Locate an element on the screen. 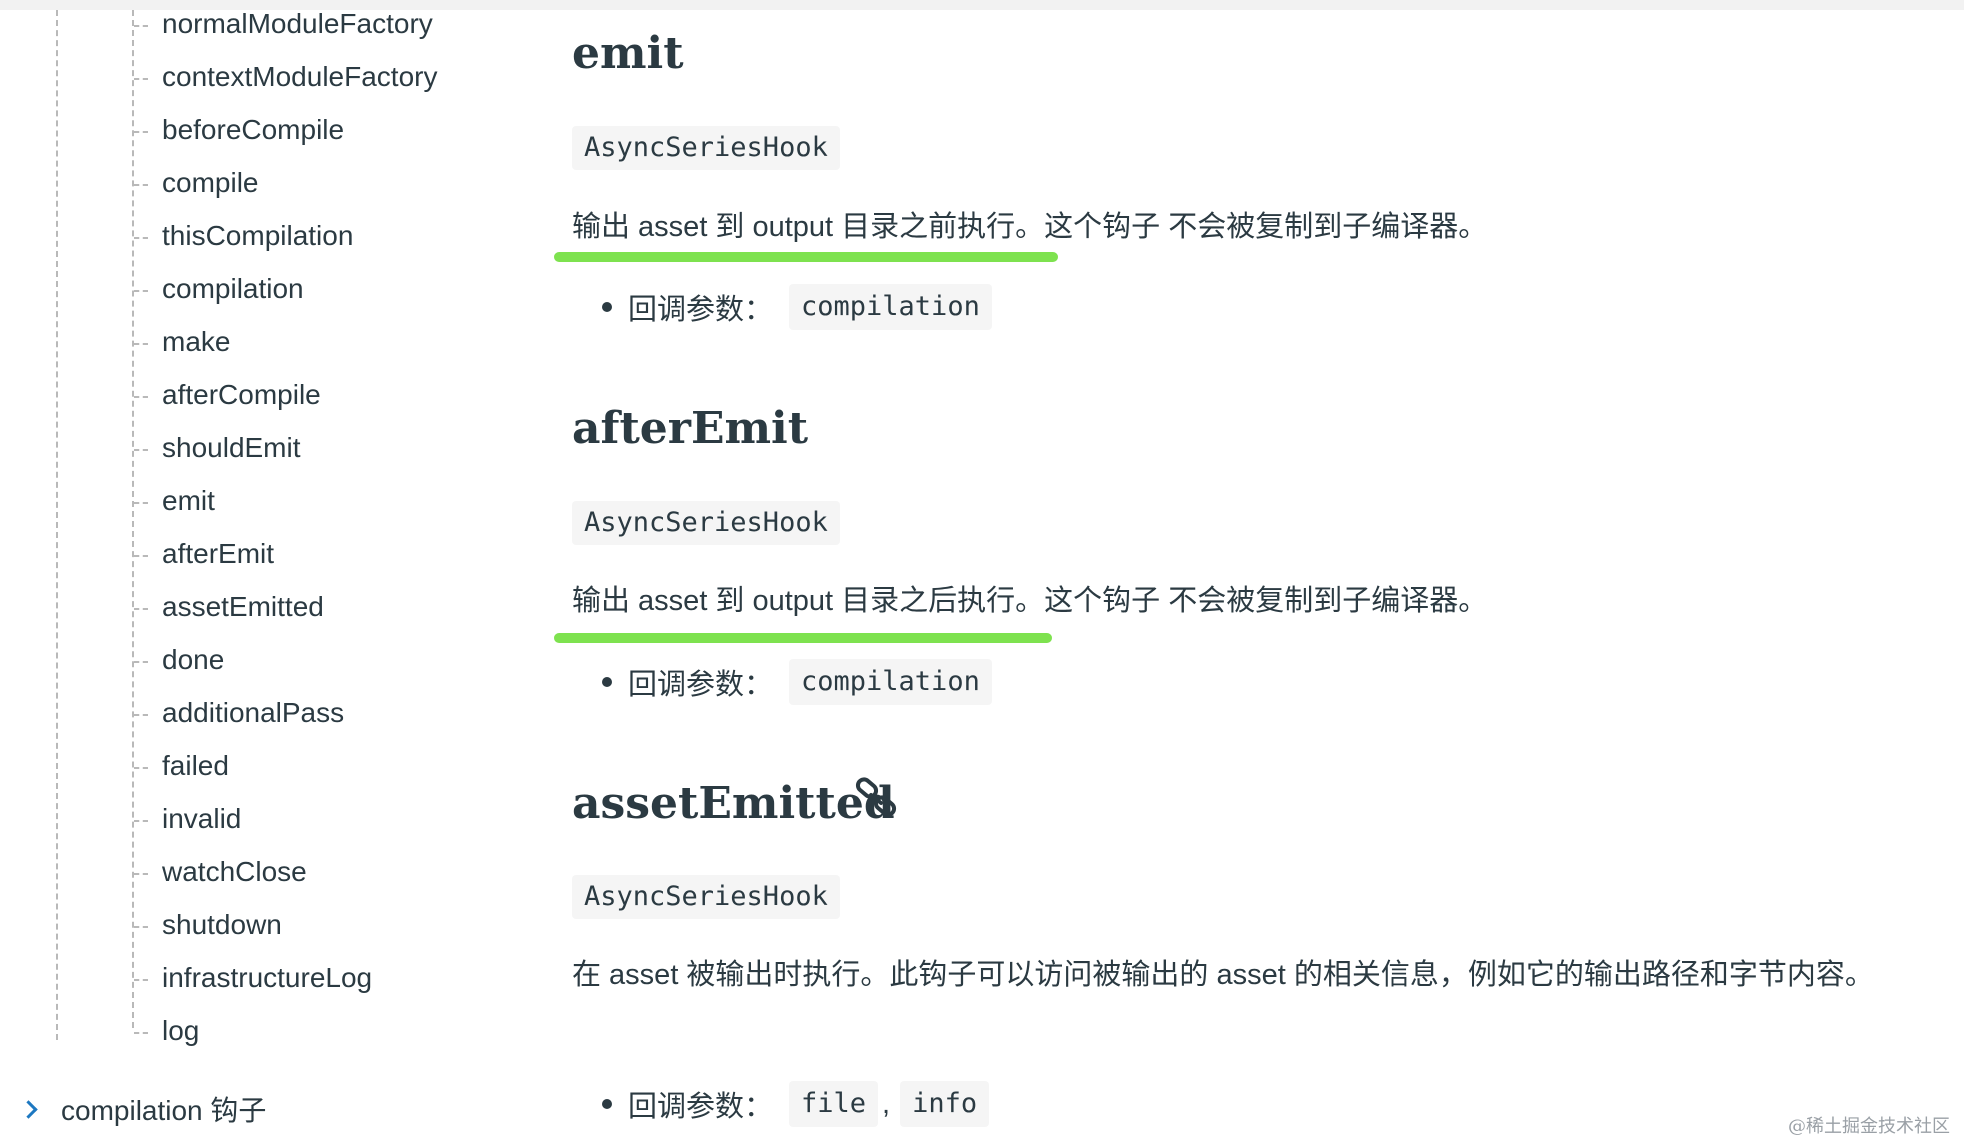 This screenshot has width=1964, height=1146. sidebar-item-aftercompile: afterCompile is located at coordinates (227, 395).